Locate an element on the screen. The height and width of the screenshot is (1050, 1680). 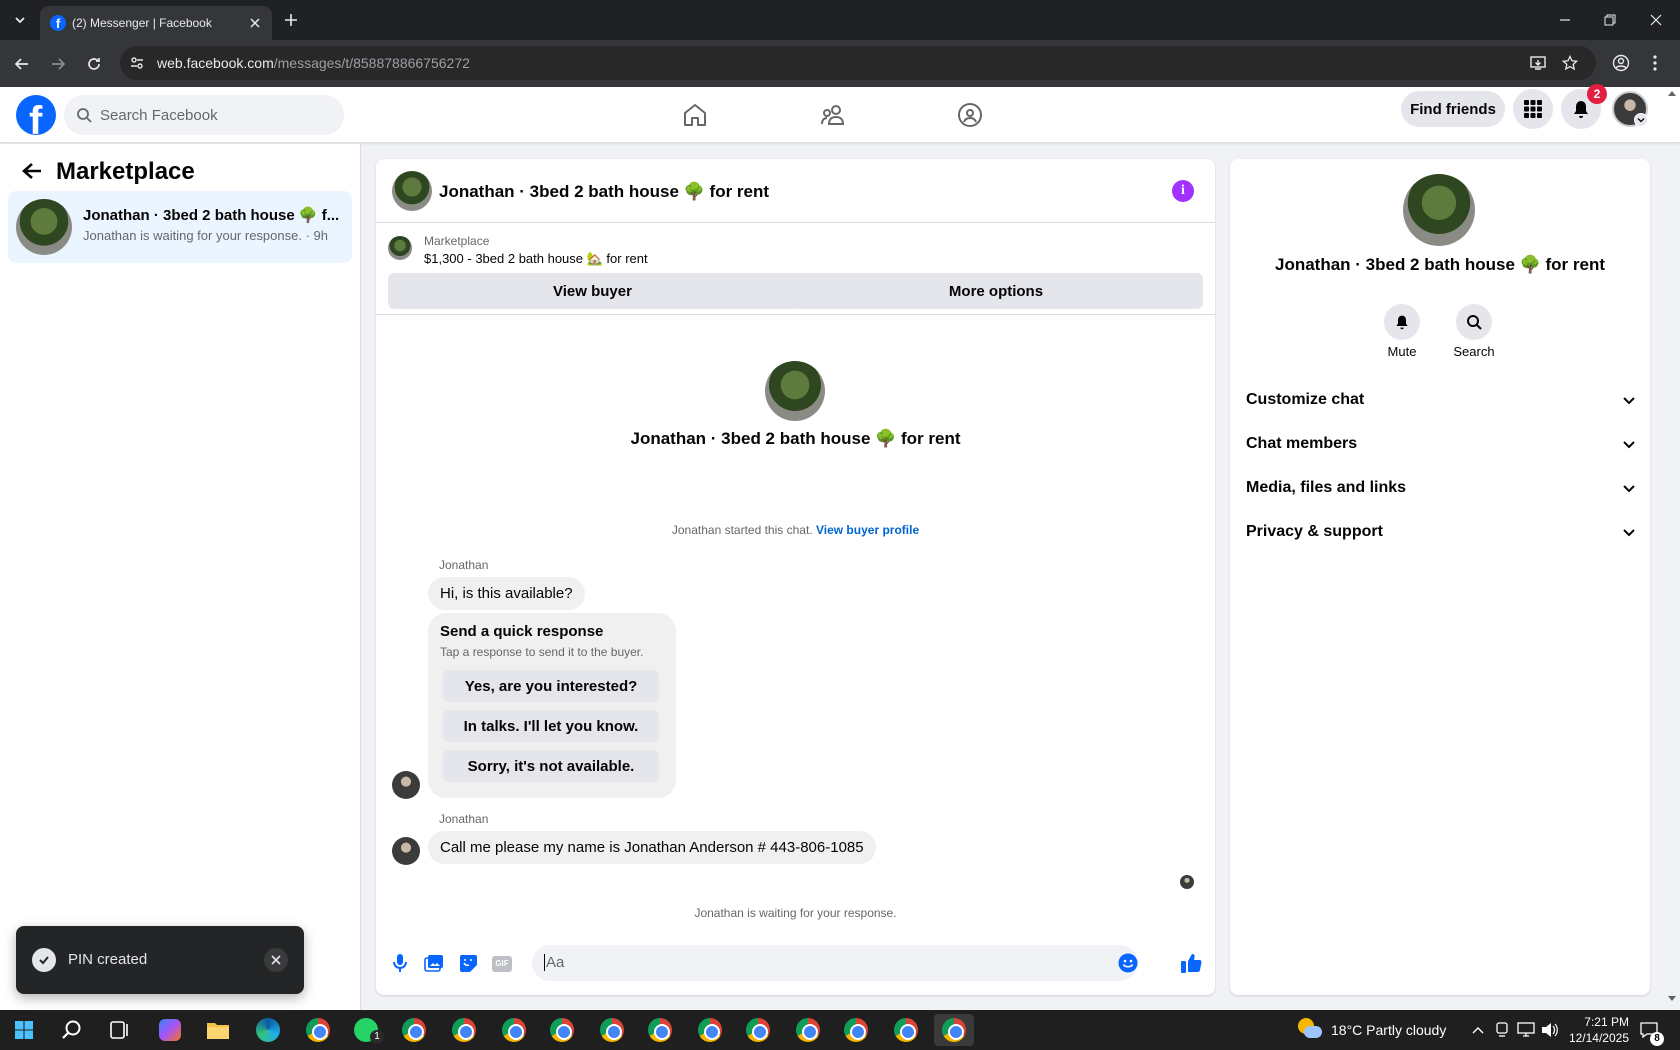
reload-icon is located at coordinates (94, 64).